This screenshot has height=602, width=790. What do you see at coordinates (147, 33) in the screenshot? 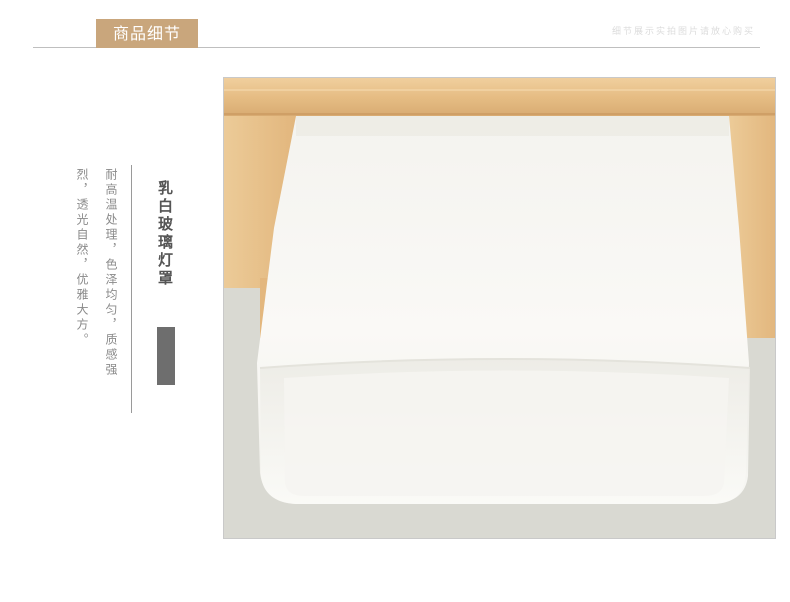
I see `section-tag: 商品细节` at bounding box center [147, 33].